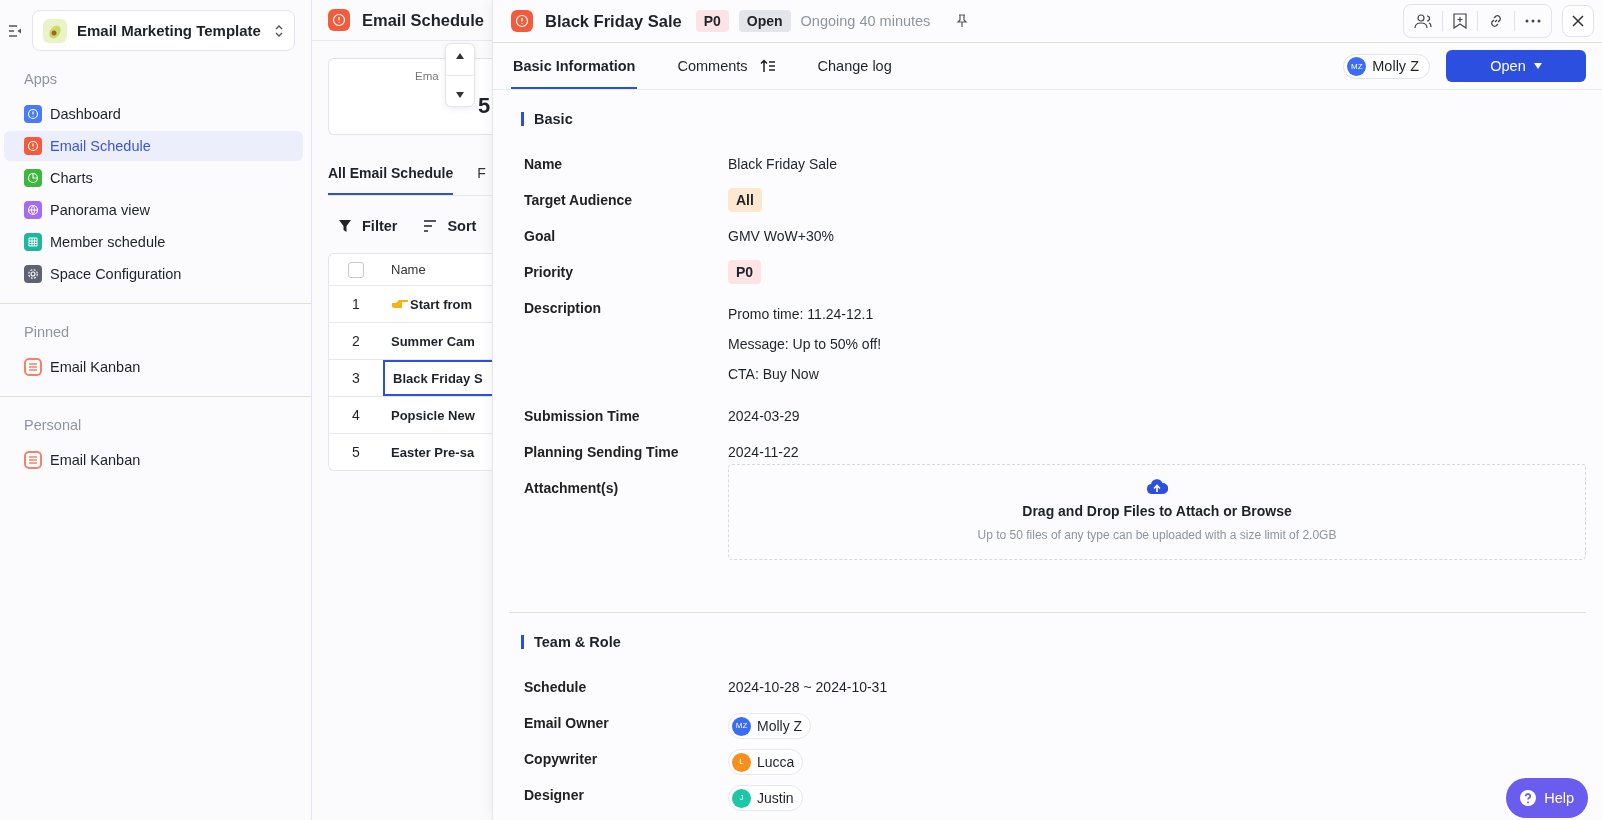 Image resolution: width=1602 pixels, height=820 pixels. I want to click on field-label: Schedule, so click(556, 687).